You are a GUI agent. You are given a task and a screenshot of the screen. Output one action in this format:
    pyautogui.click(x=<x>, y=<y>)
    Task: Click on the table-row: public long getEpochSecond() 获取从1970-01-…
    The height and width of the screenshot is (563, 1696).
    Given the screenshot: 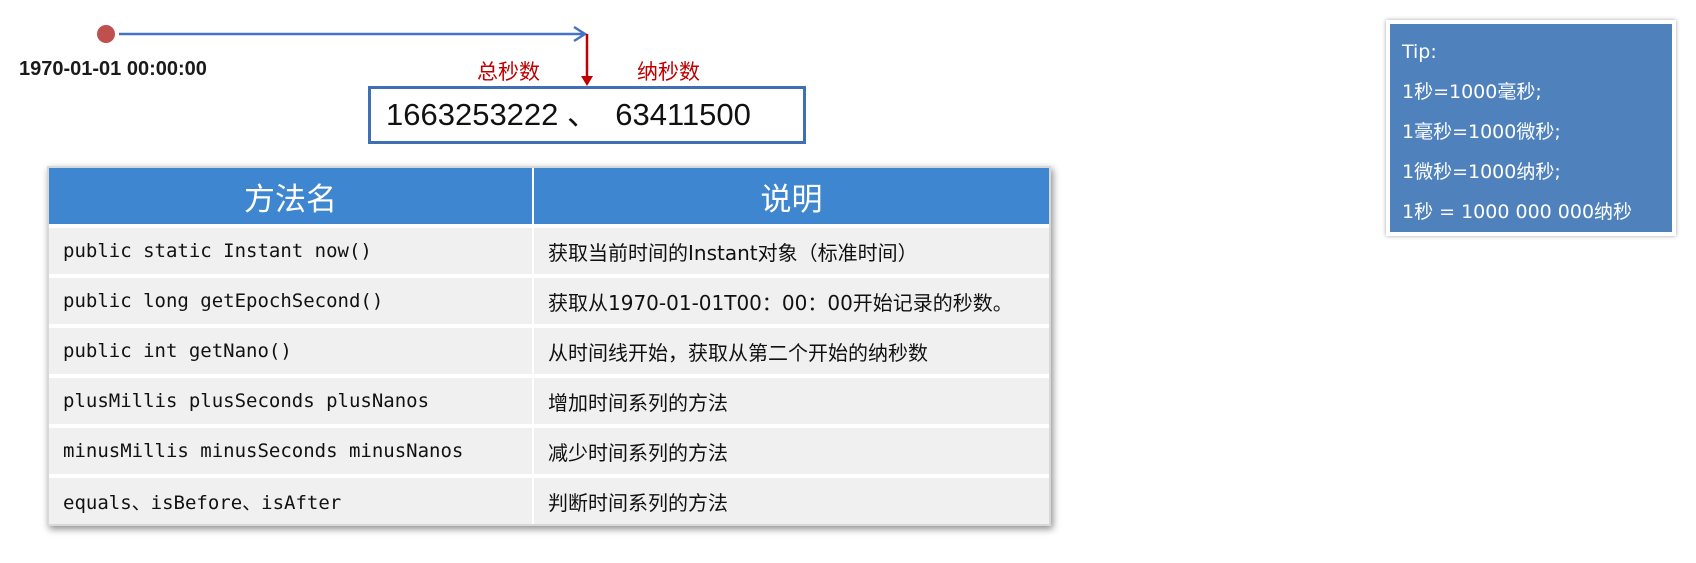 What is the action you would take?
    pyautogui.click(x=549, y=302)
    